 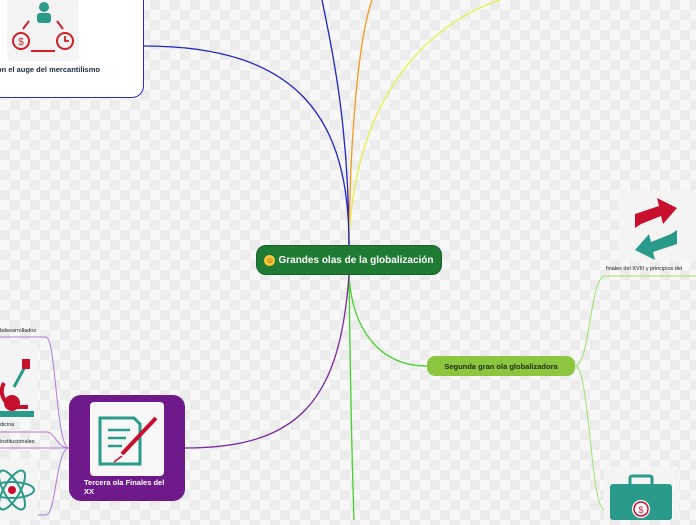 What do you see at coordinates (124, 487) in the screenshot?
I see `third-wave-label: Tercera ola Finales del XX` at bounding box center [124, 487].